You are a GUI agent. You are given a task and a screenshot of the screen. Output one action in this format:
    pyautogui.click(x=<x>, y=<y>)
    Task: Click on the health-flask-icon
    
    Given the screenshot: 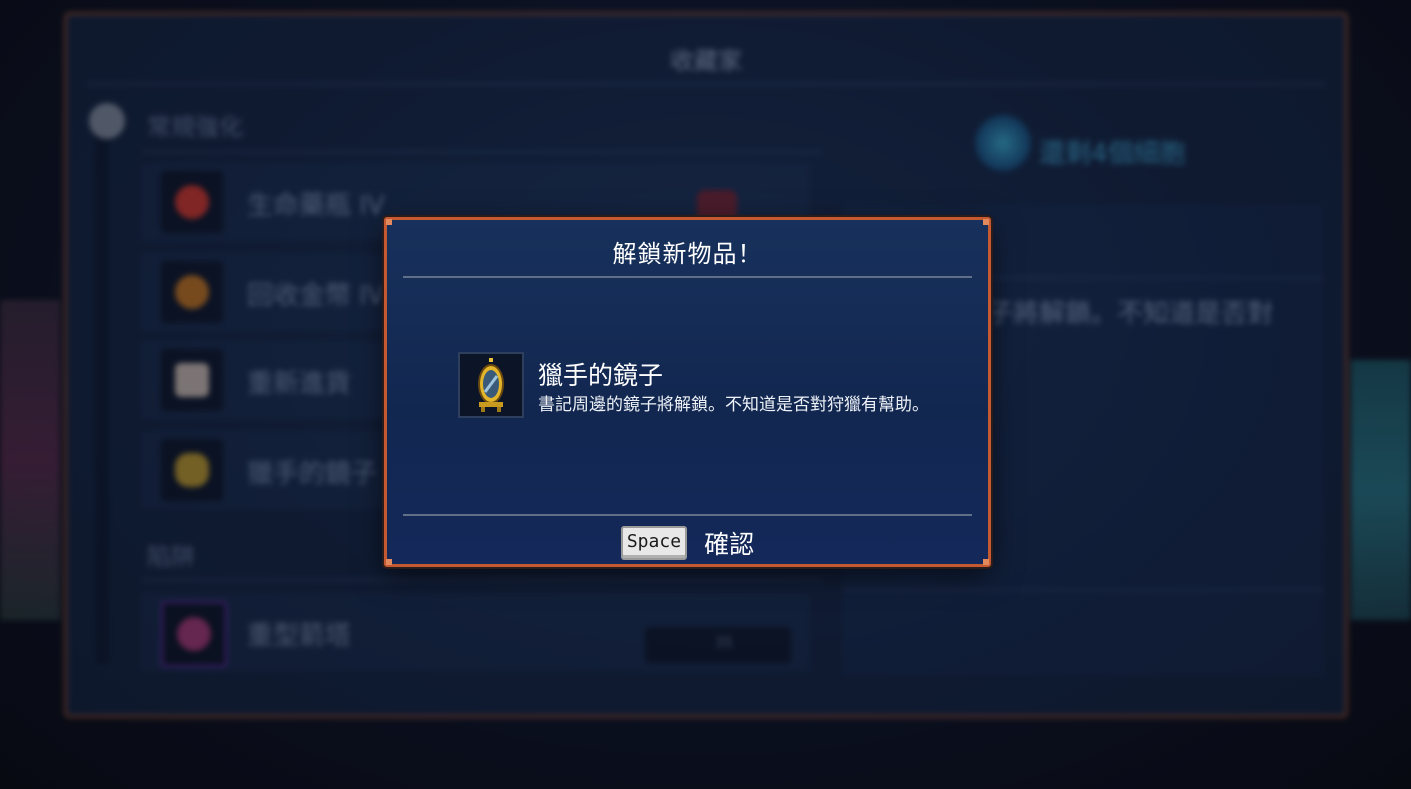 What is the action you would take?
    pyautogui.click(x=192, y=202)
    